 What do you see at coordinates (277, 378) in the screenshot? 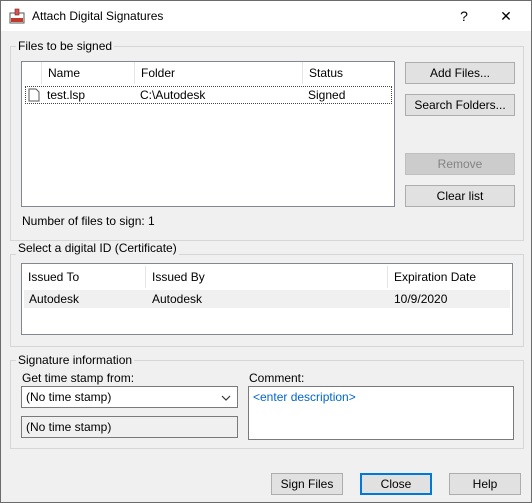
I see `comment-label: Comment:` at bounding box center [277, 378].